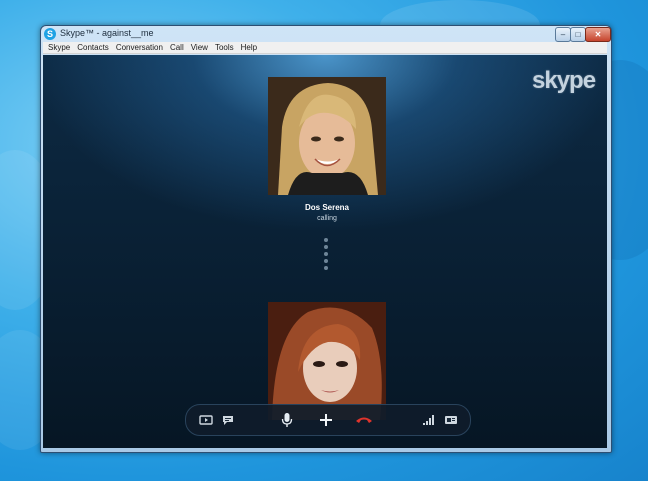 The width and height of the screenshot is (648, 481). What do you see at coordinates (139, 47) in the screenshot?
I see `menu-conversation: Conversation` at bounding box center [139, 47].